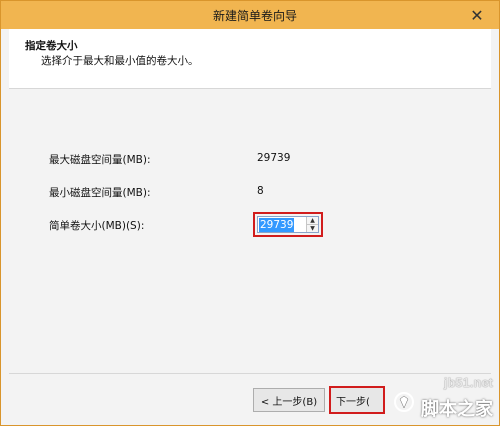 Image resolution: width=500 pixels, height=426 pixels. I want to click on next-button-highlight: 下一步(, so click(357, 400).